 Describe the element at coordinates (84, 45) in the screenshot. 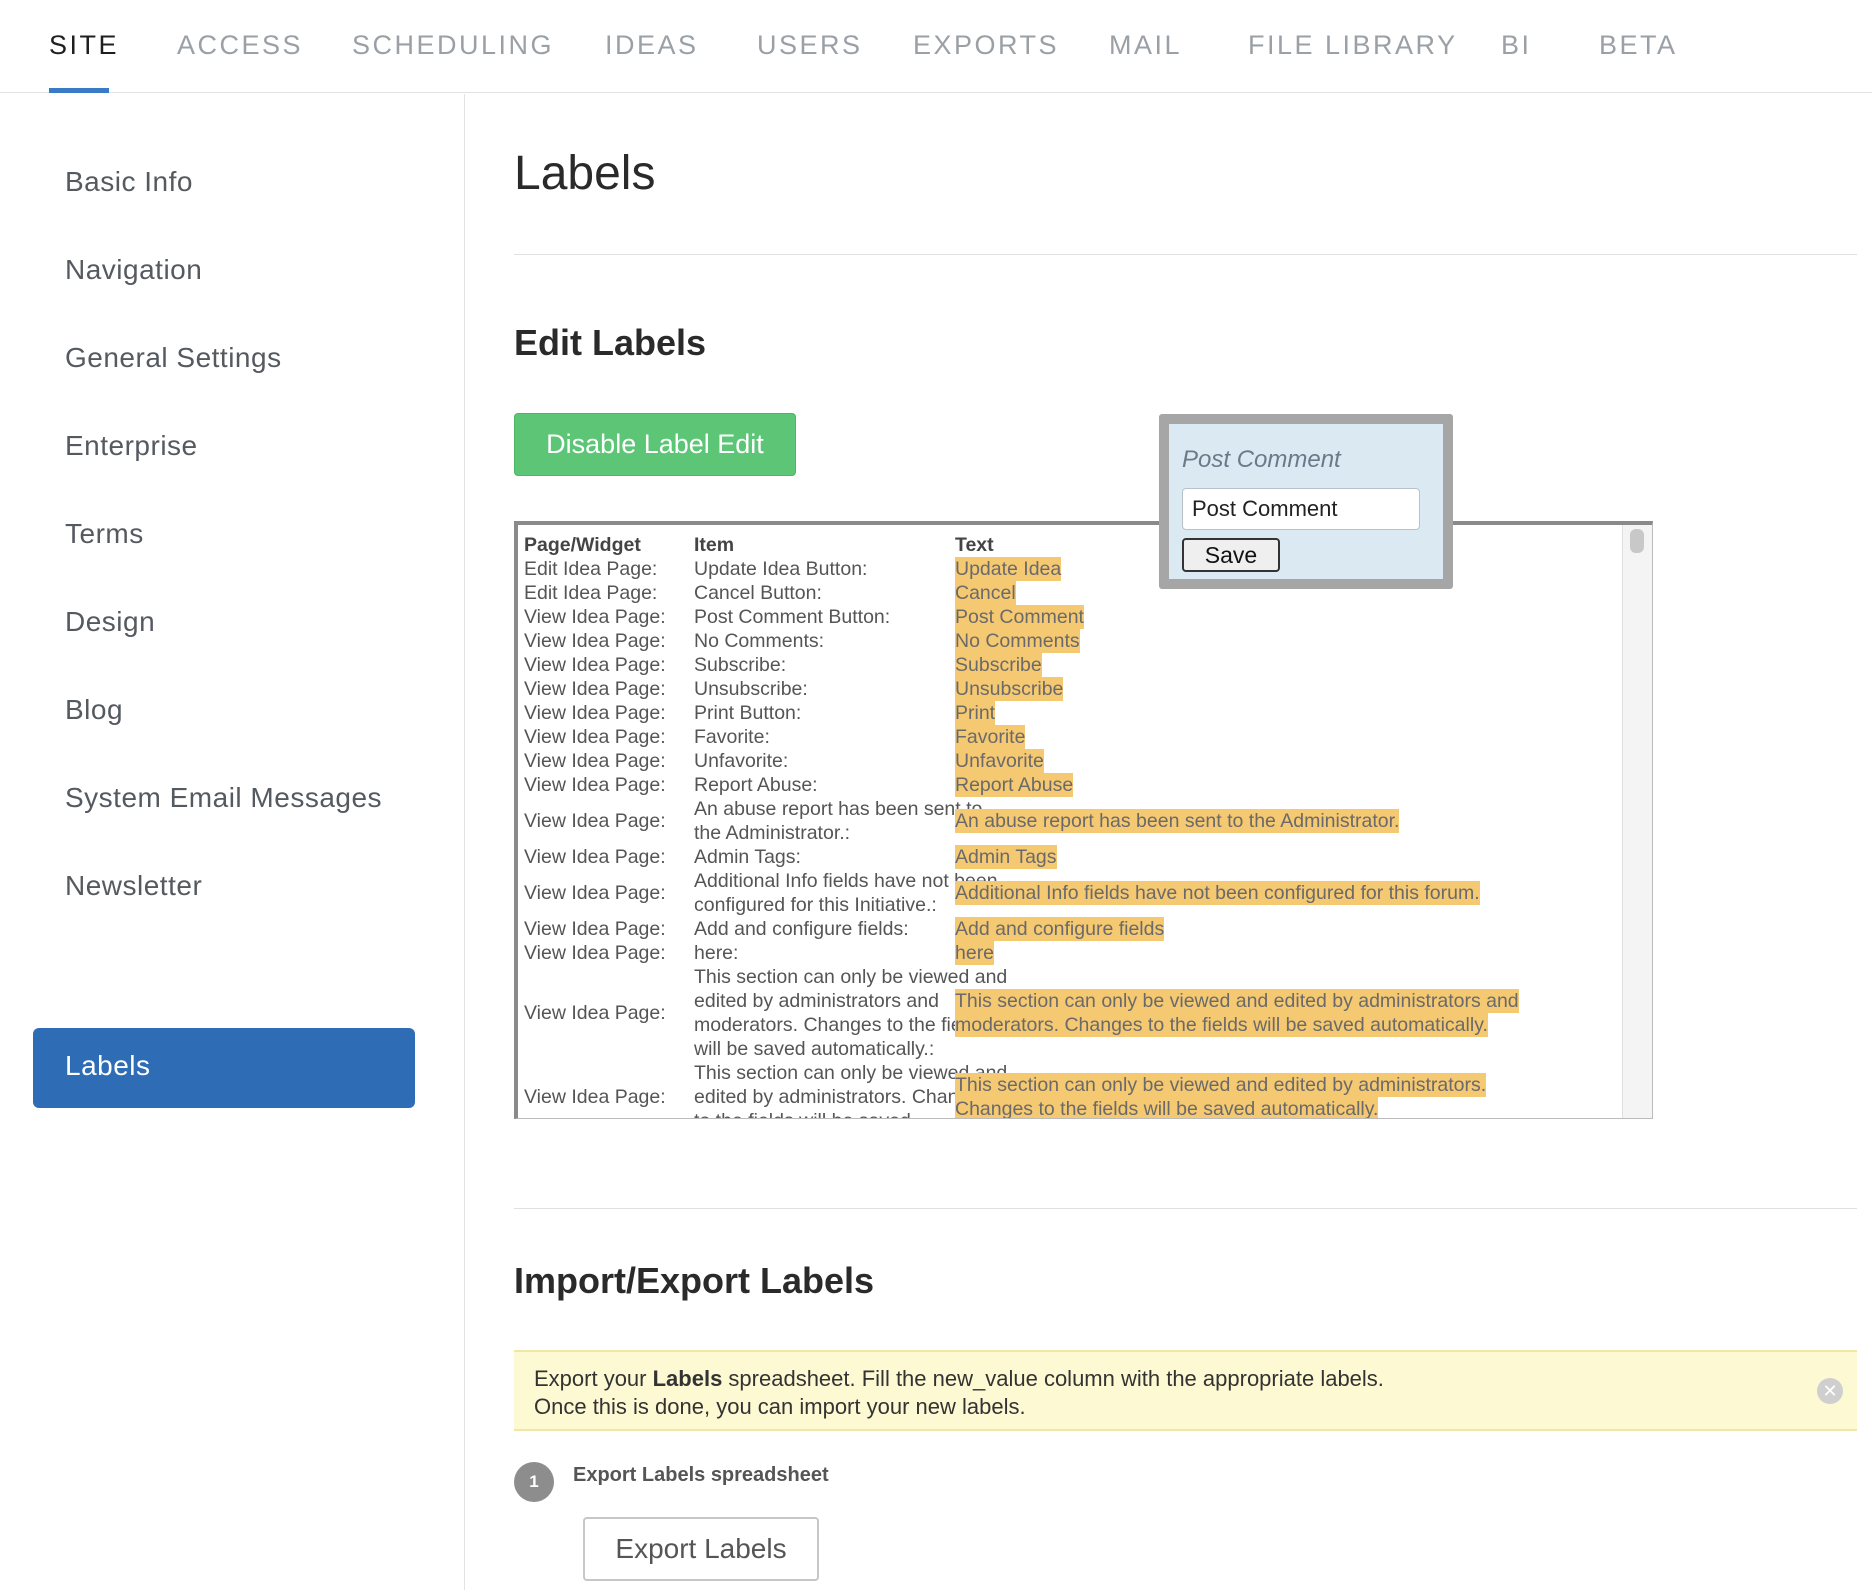

I see `tab-site: SITE` at that location.